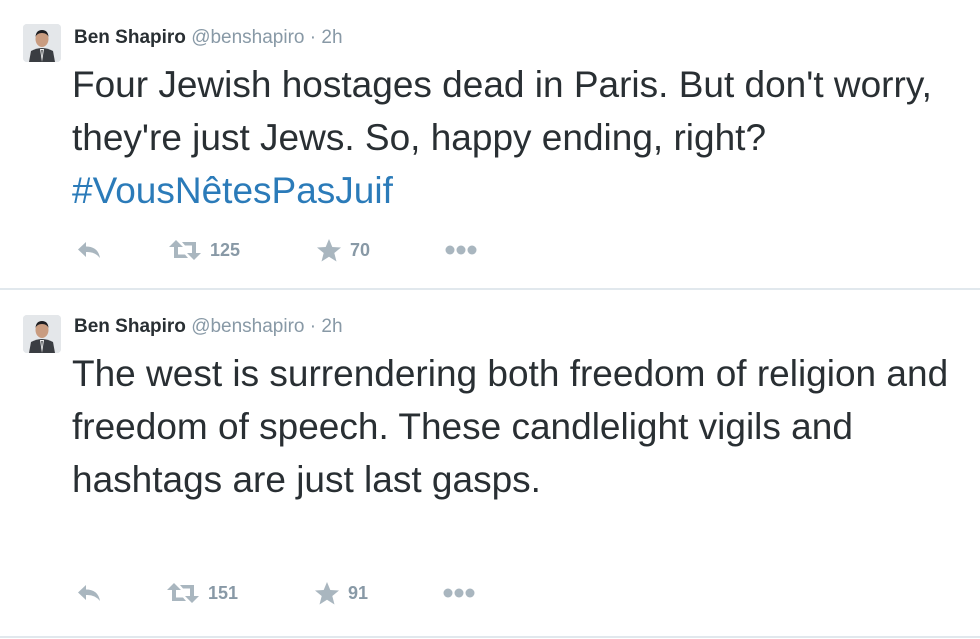  I want to click on favorite-button: 91, so click(341, 593).